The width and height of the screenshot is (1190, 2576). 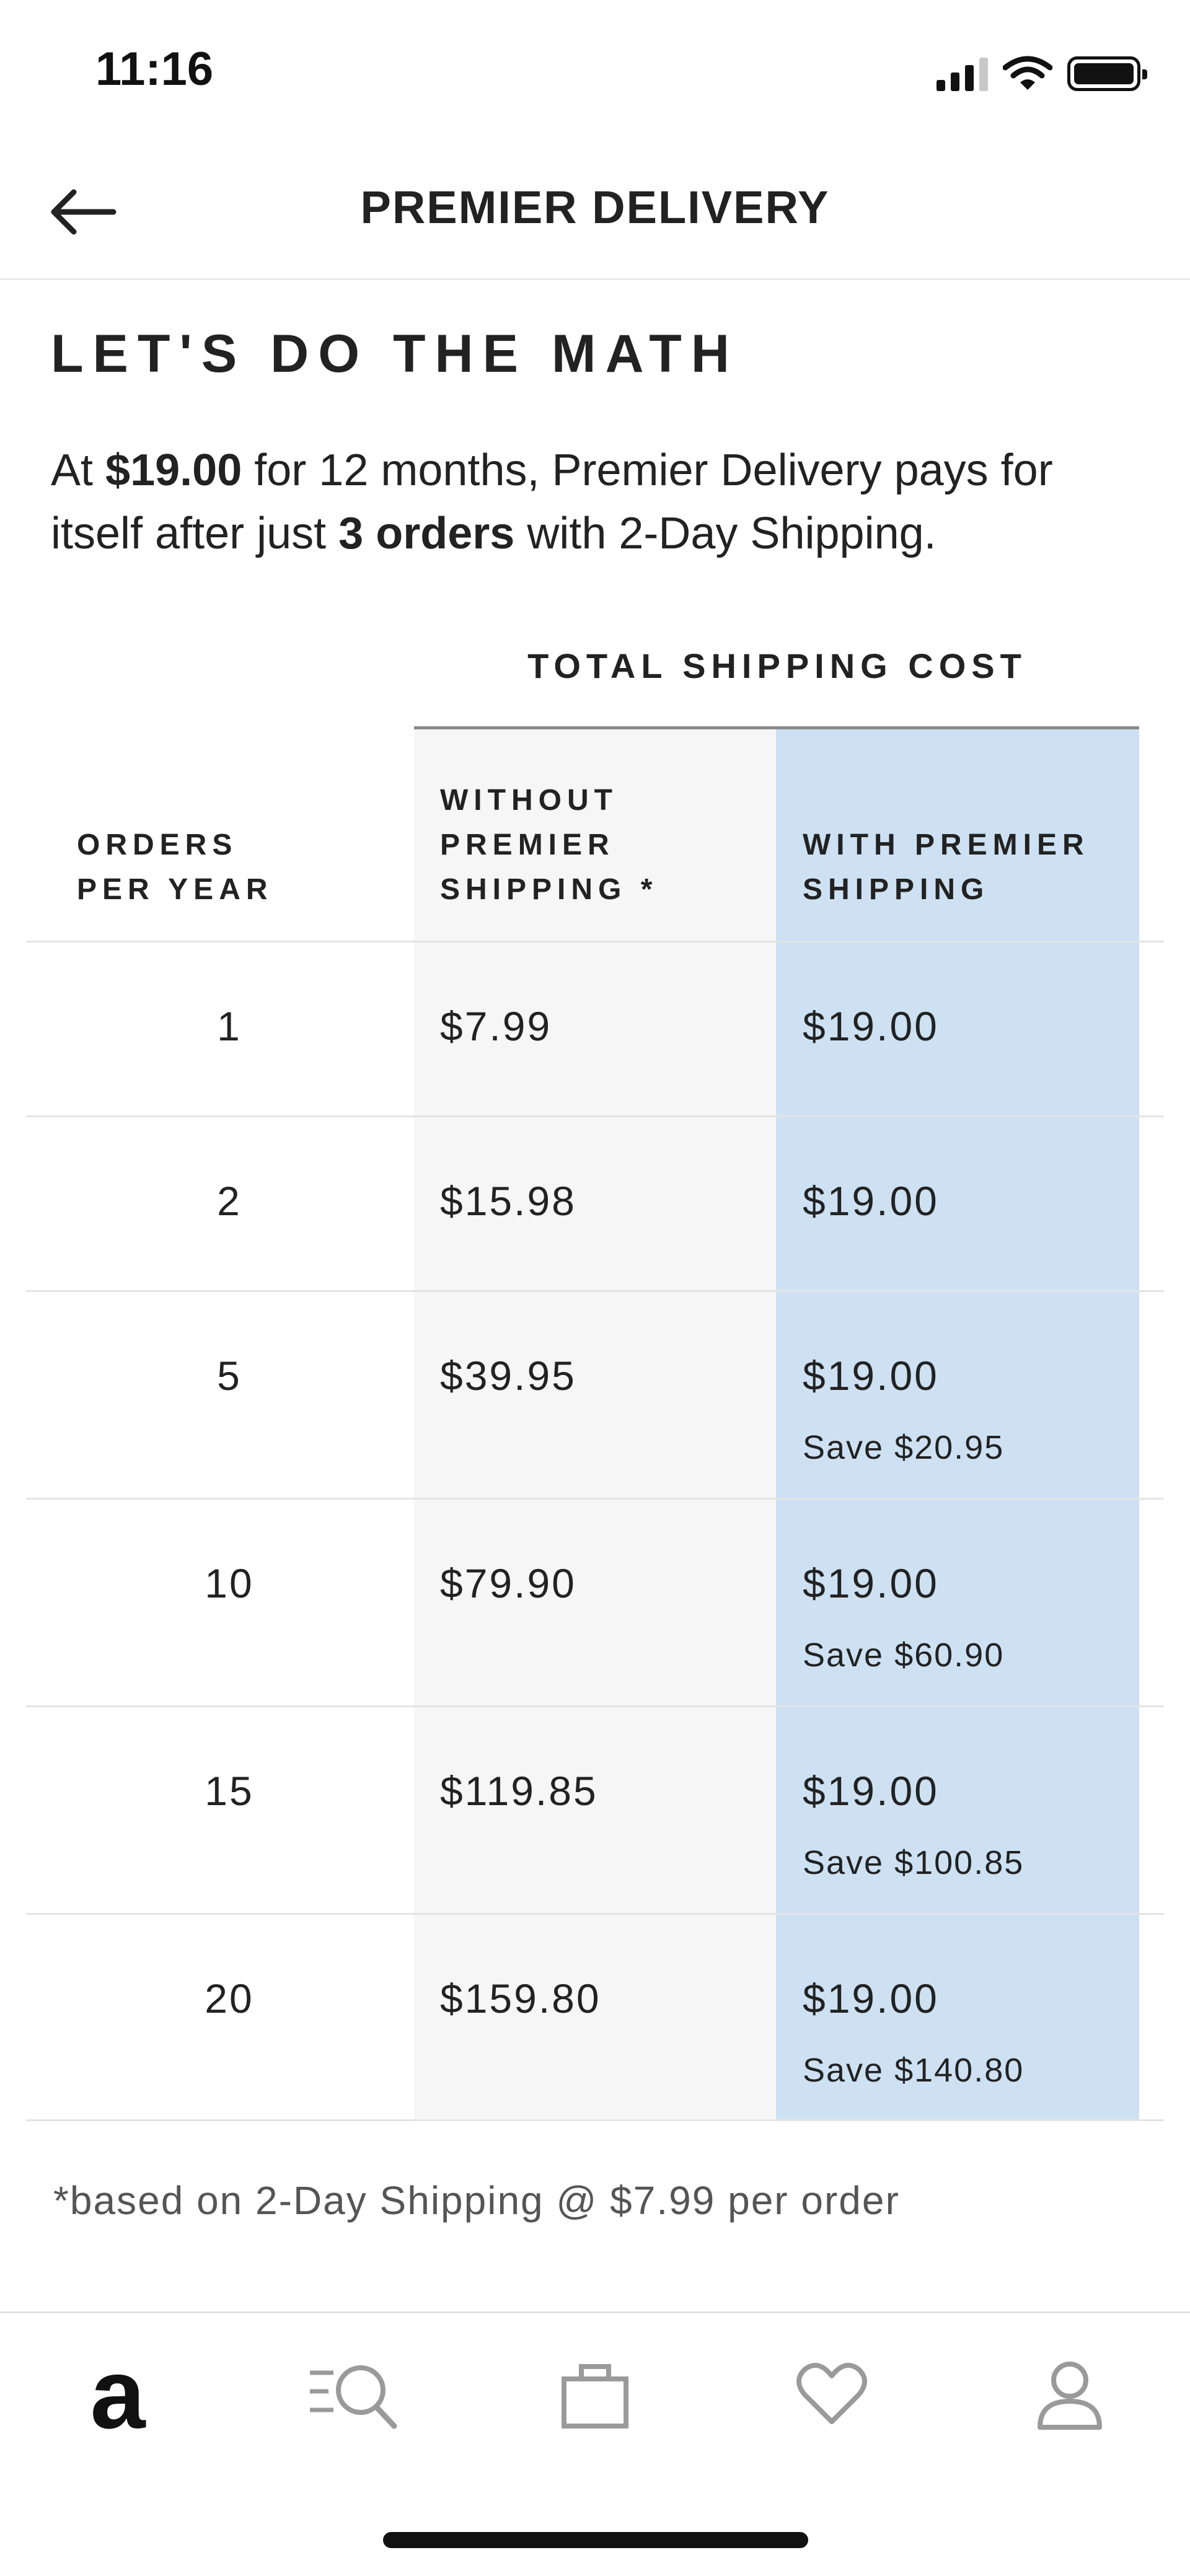 I want to click on table-cell-without: $7.99, so click(x=496, y=1026).